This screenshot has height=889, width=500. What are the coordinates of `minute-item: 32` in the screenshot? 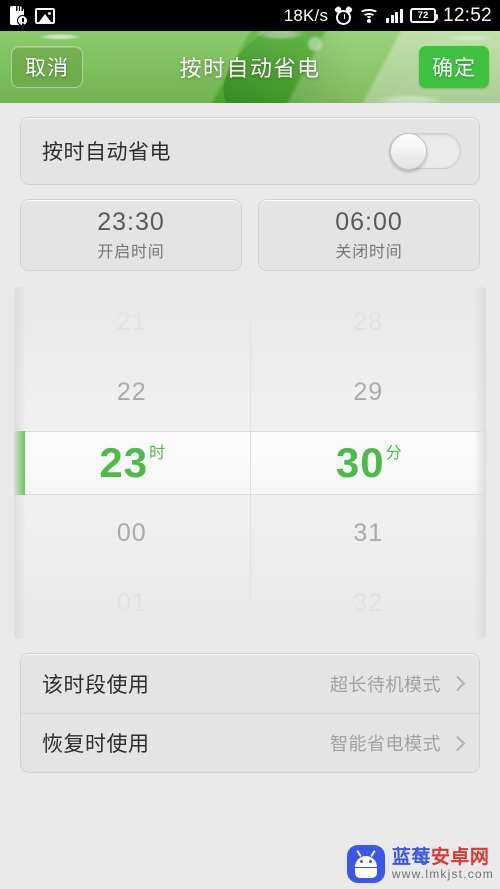 It's located at (369, 604).